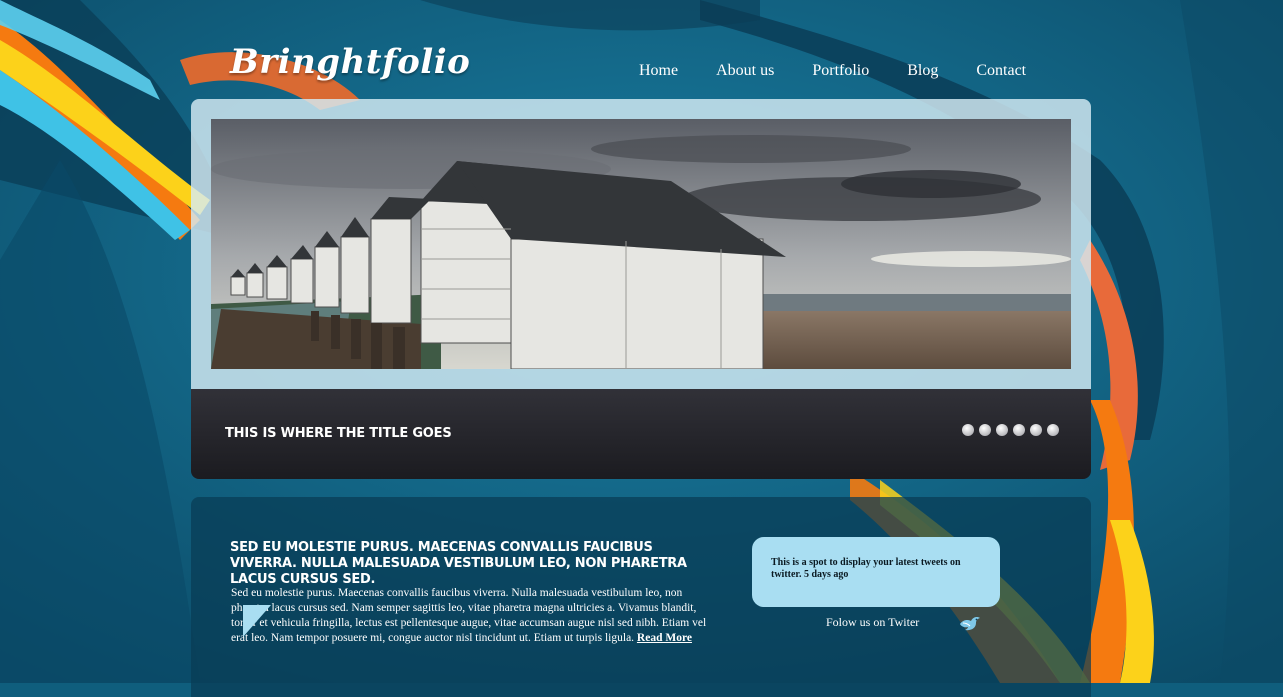 This screenshot has width=1283, height=697. What do you see at coordinates (641, 434) in the screenshot?
I see `slider-caption-bar: THIS IS WHERE THE TITLE GOES` at bounding box center [641, 434].